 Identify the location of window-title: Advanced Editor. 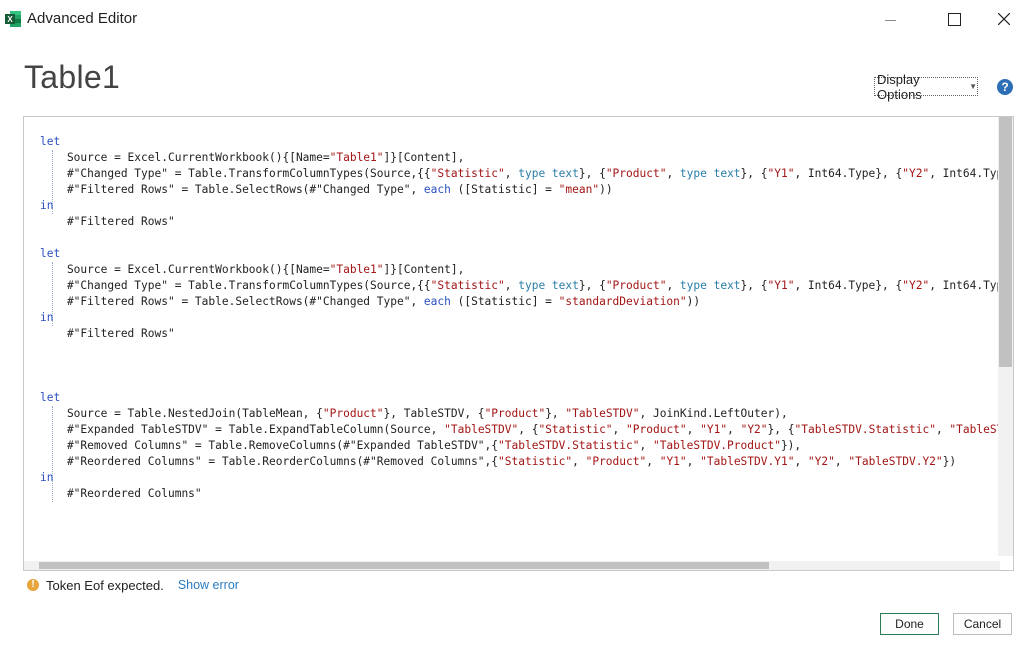
(82, 18).